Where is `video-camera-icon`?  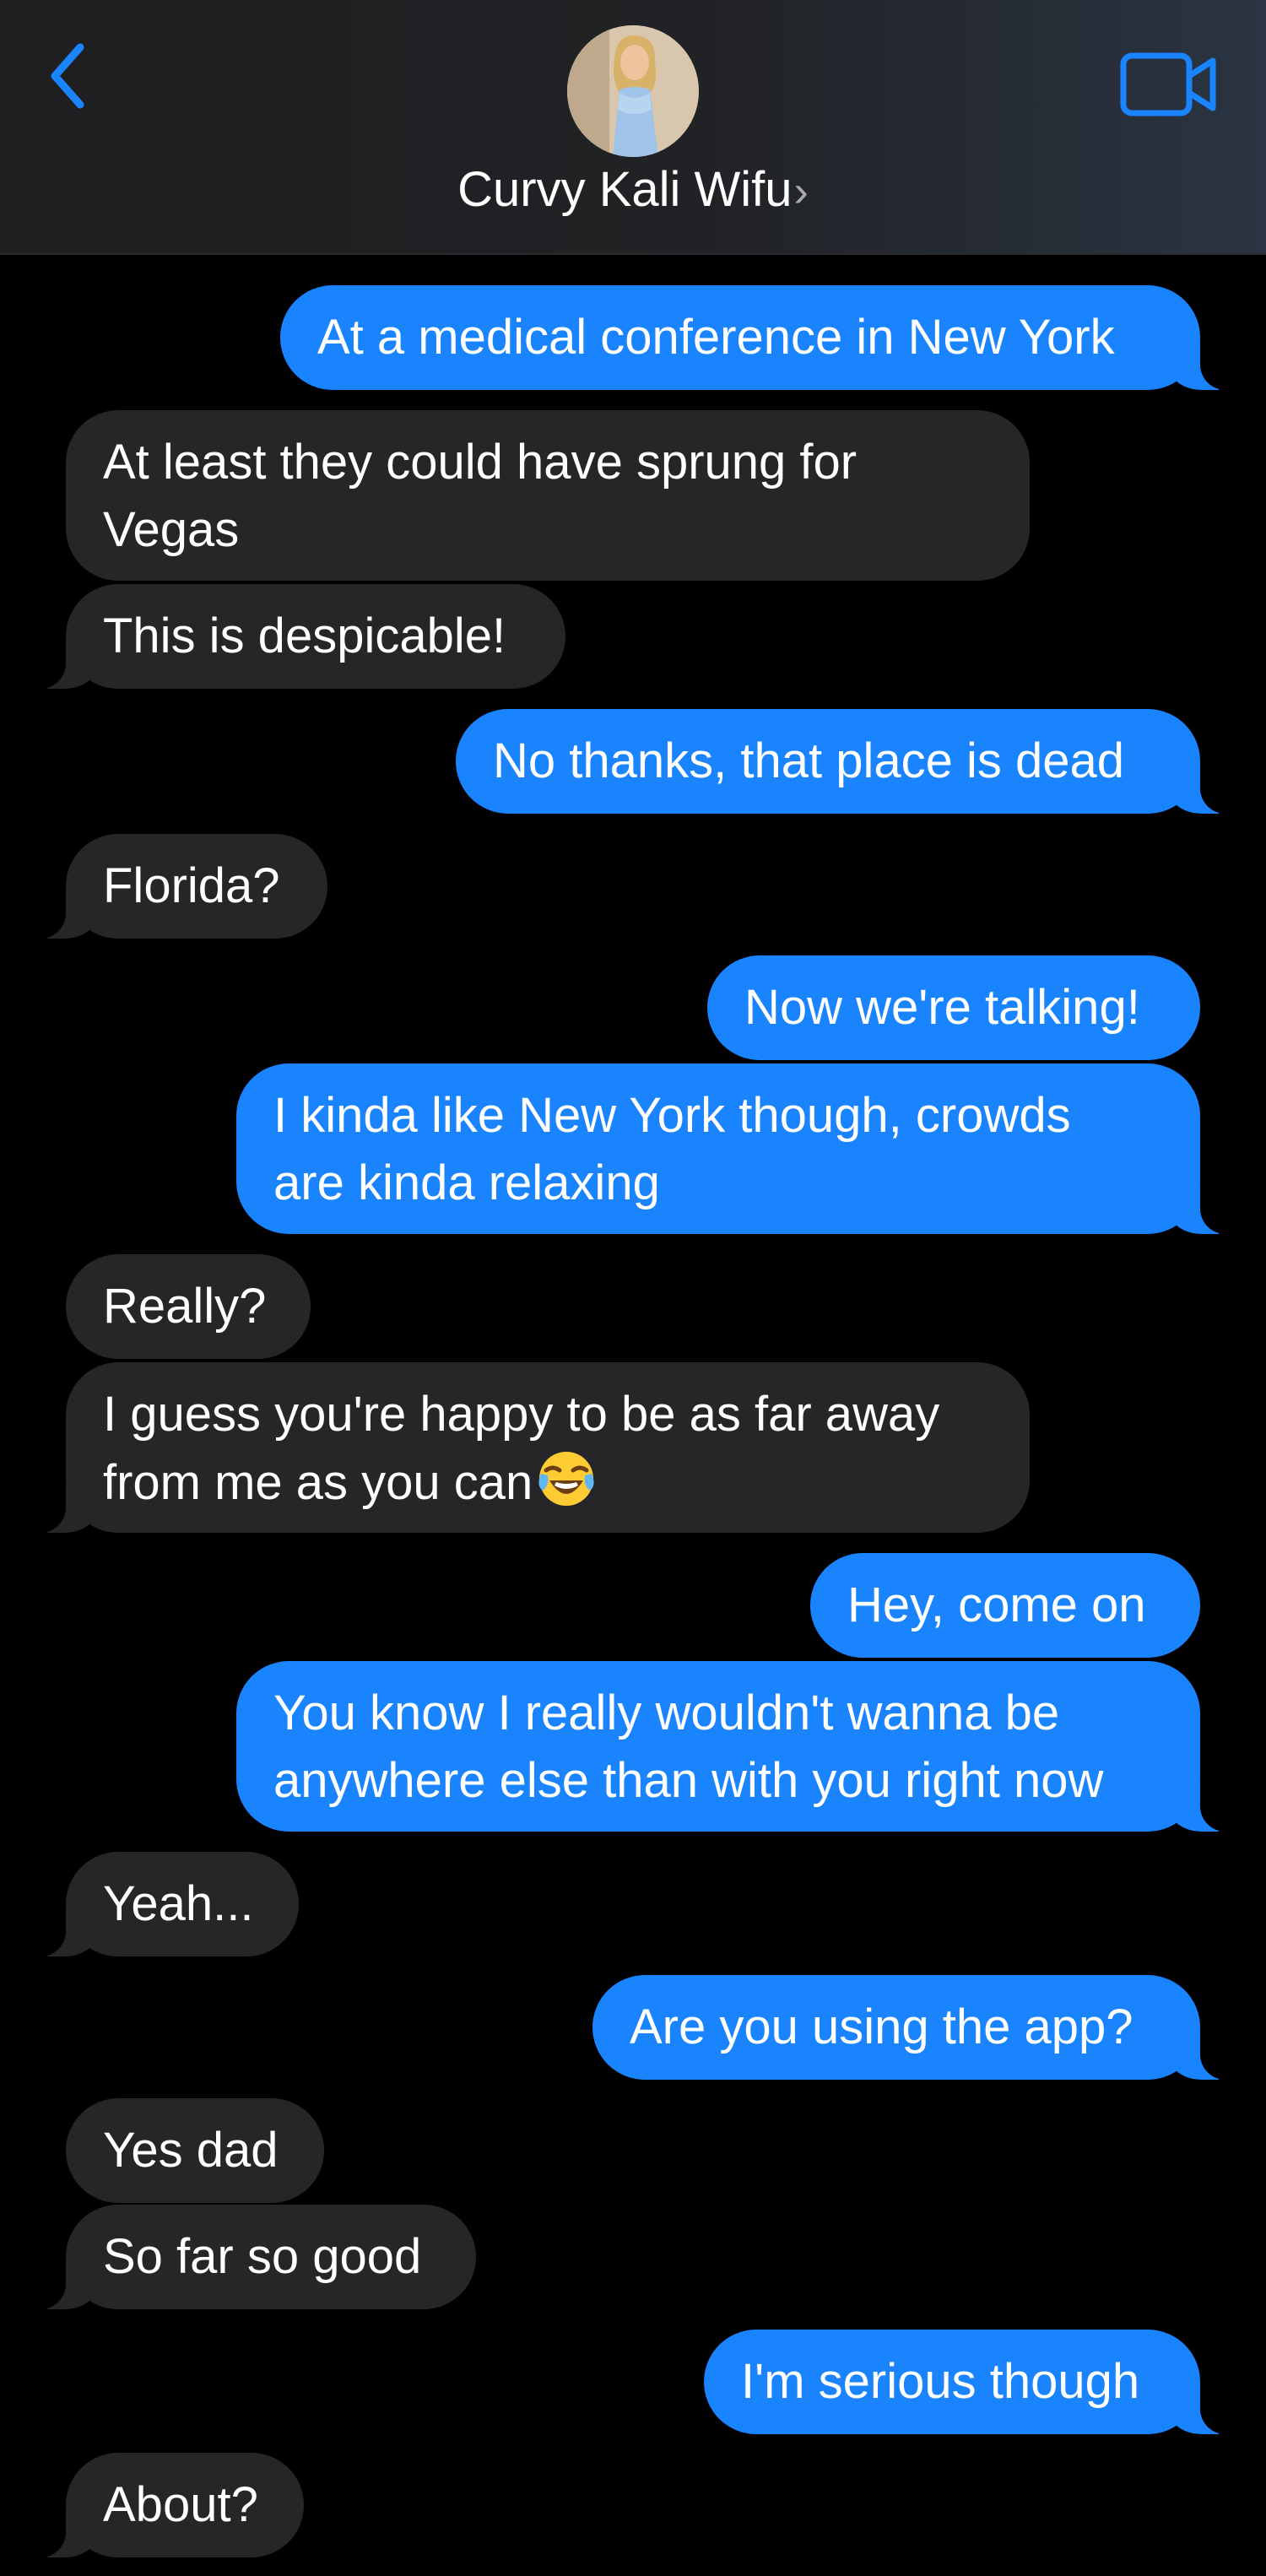
video-camera-icon is located at coordinates (1168, 84).